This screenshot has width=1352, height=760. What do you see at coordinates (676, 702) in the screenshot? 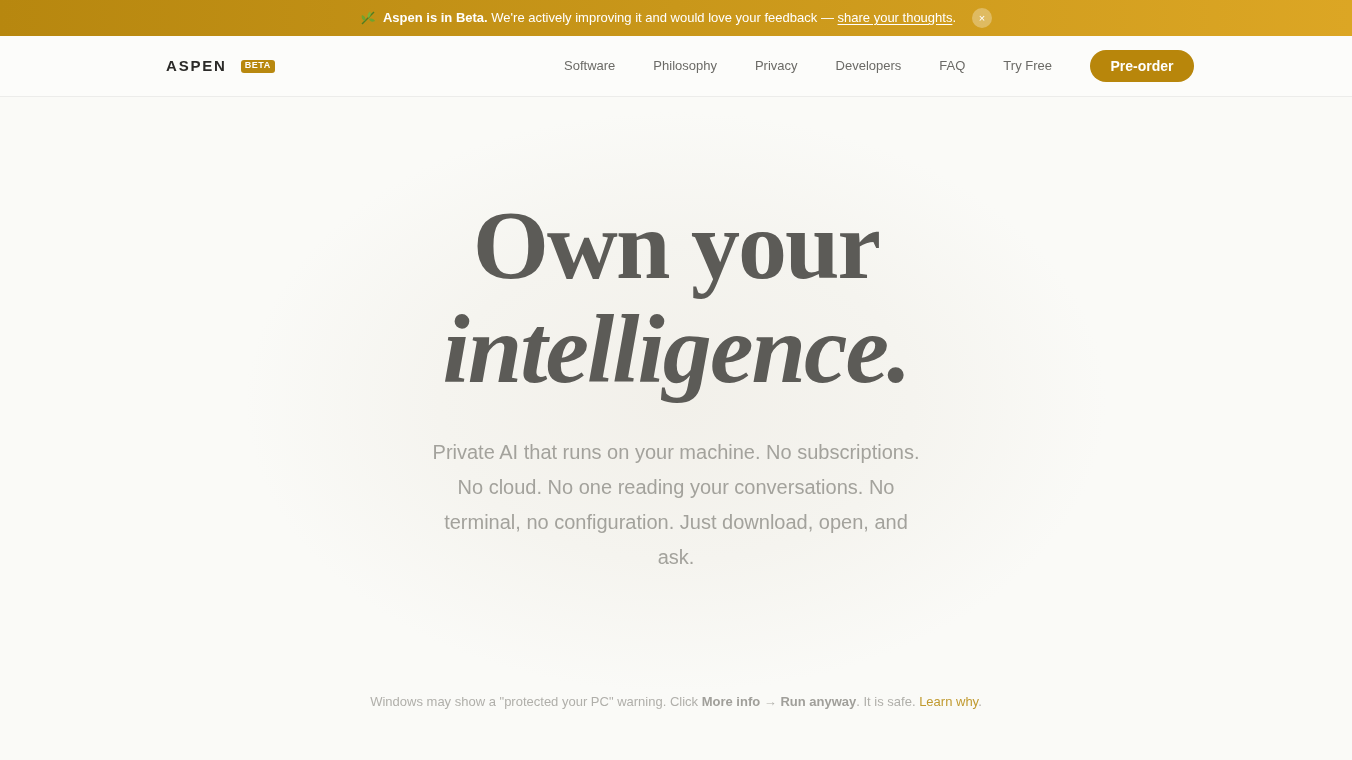
I see `windows-warning-note: Windows may show a "protected your PC" warning. Click More info → Run anyway. It is safe. Learn why.` at bounding box center [676, 702].